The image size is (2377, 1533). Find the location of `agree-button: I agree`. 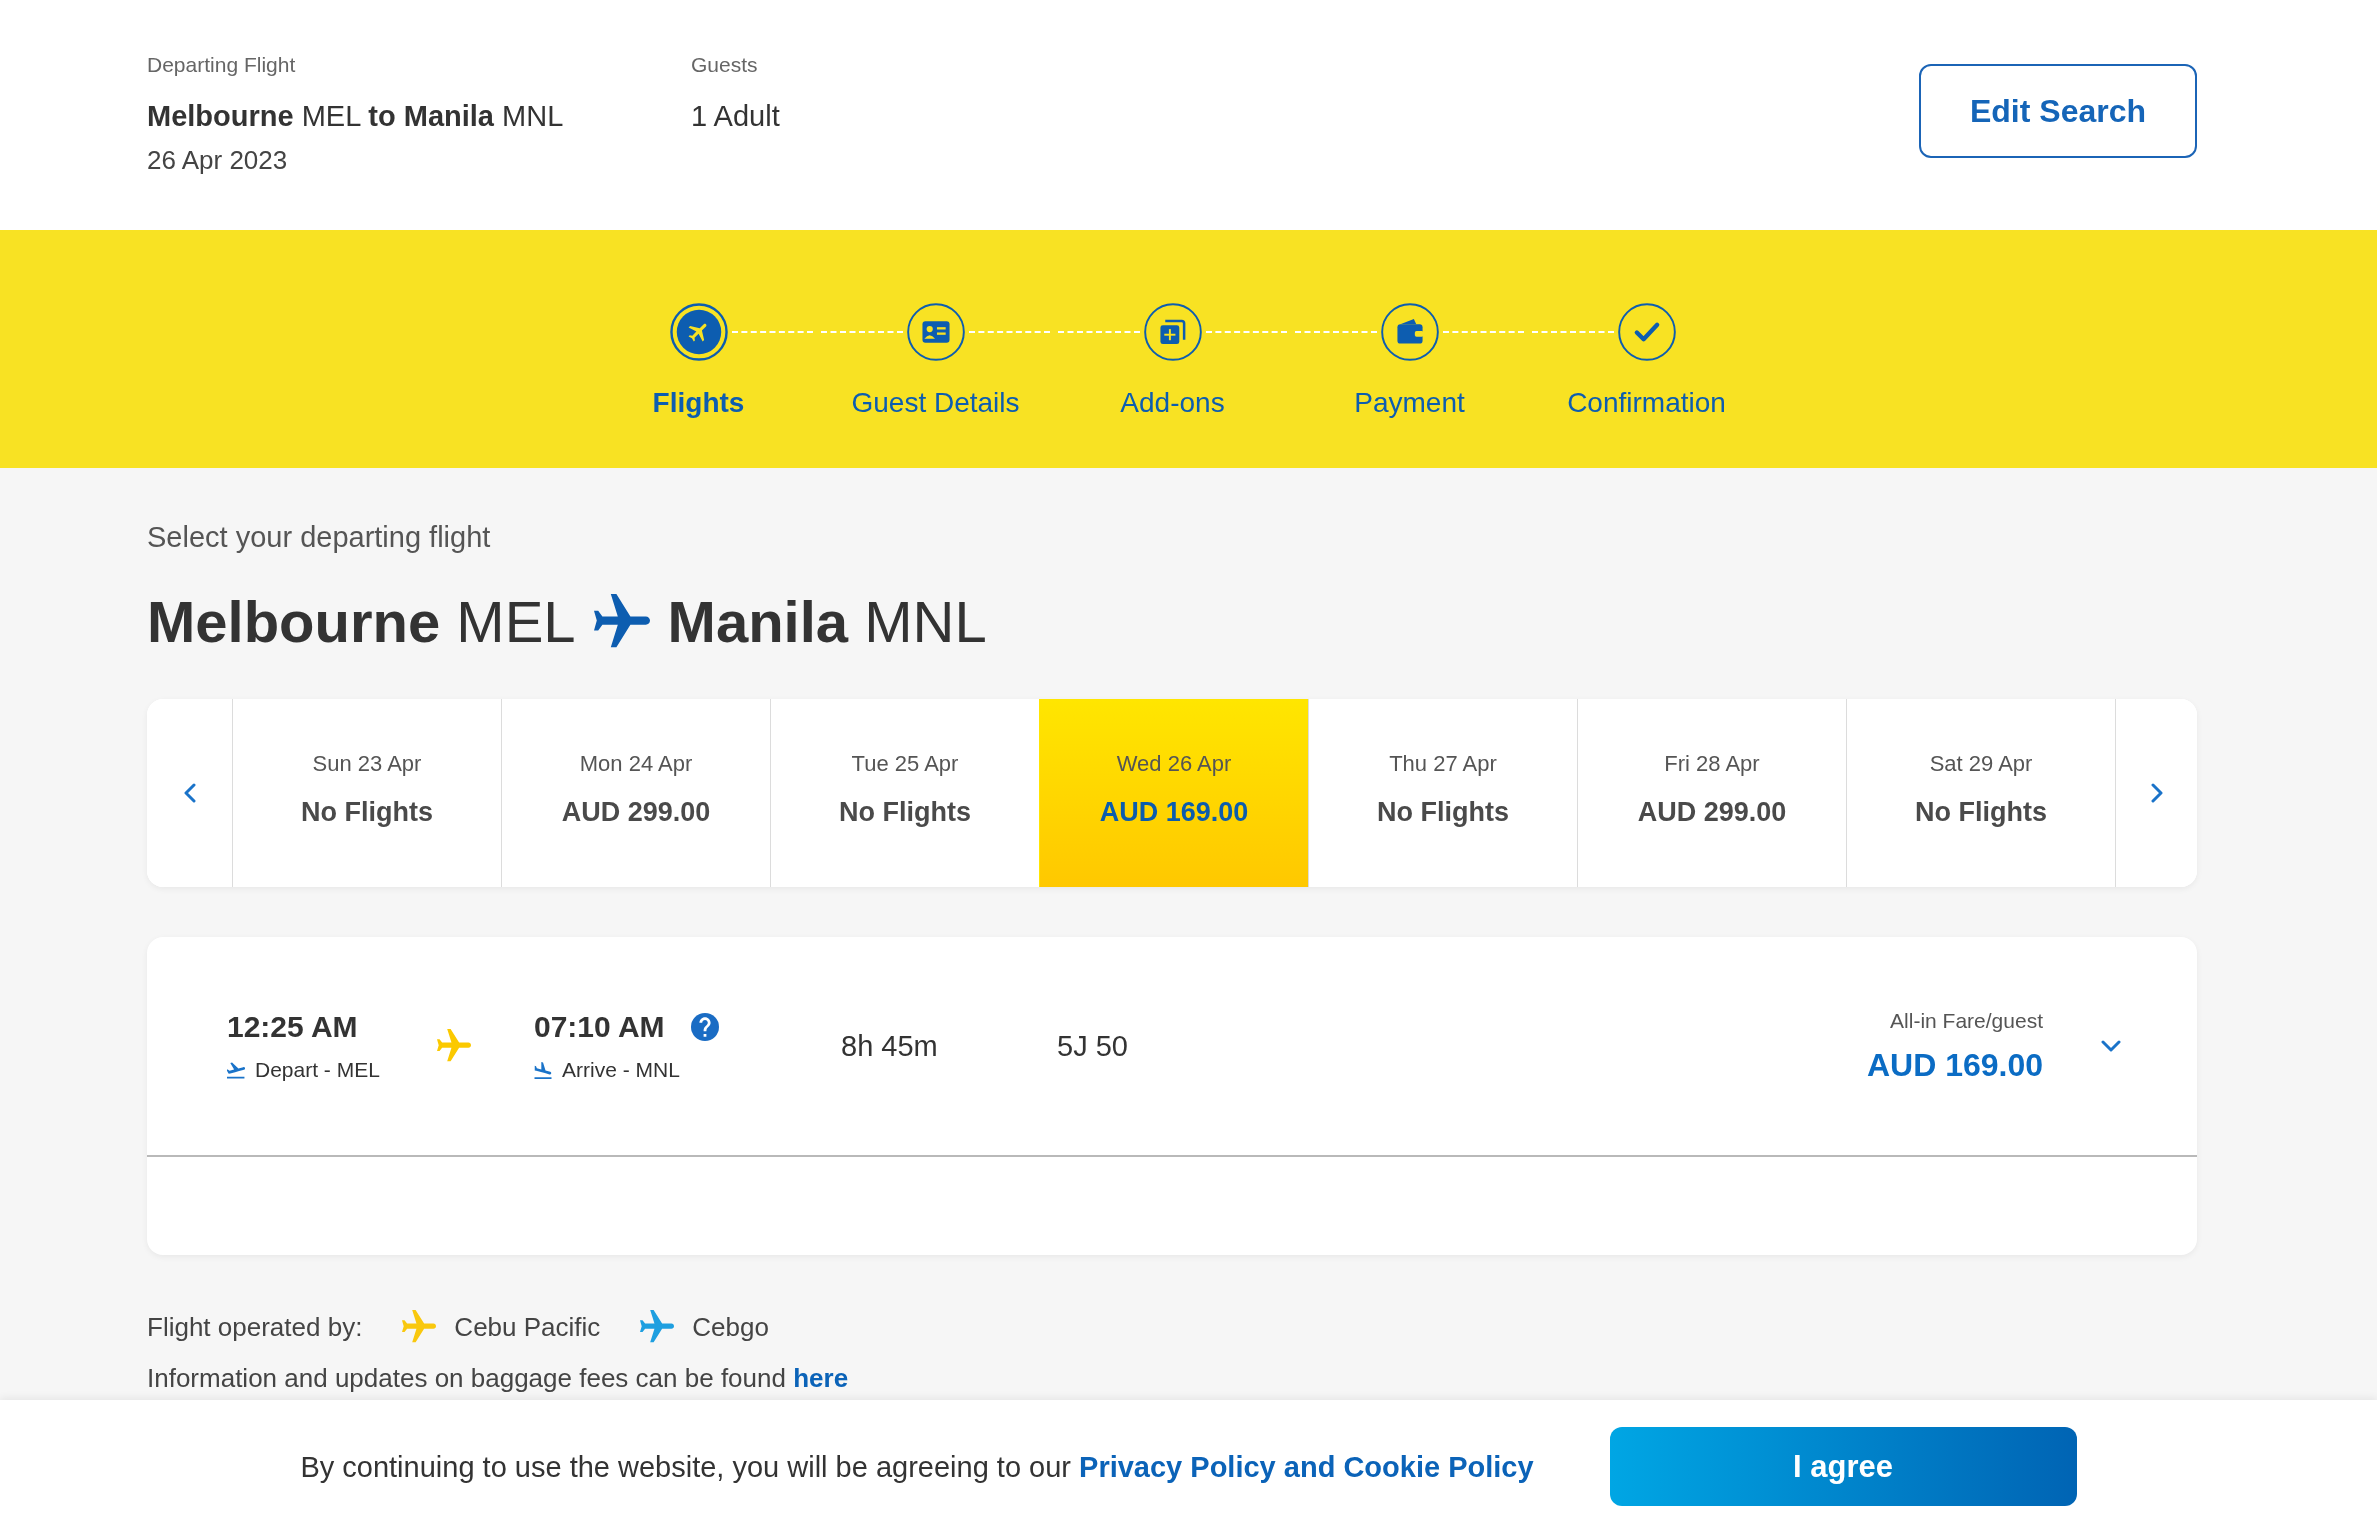

agree-button: I agree is located at coordinates (1843, 1466).